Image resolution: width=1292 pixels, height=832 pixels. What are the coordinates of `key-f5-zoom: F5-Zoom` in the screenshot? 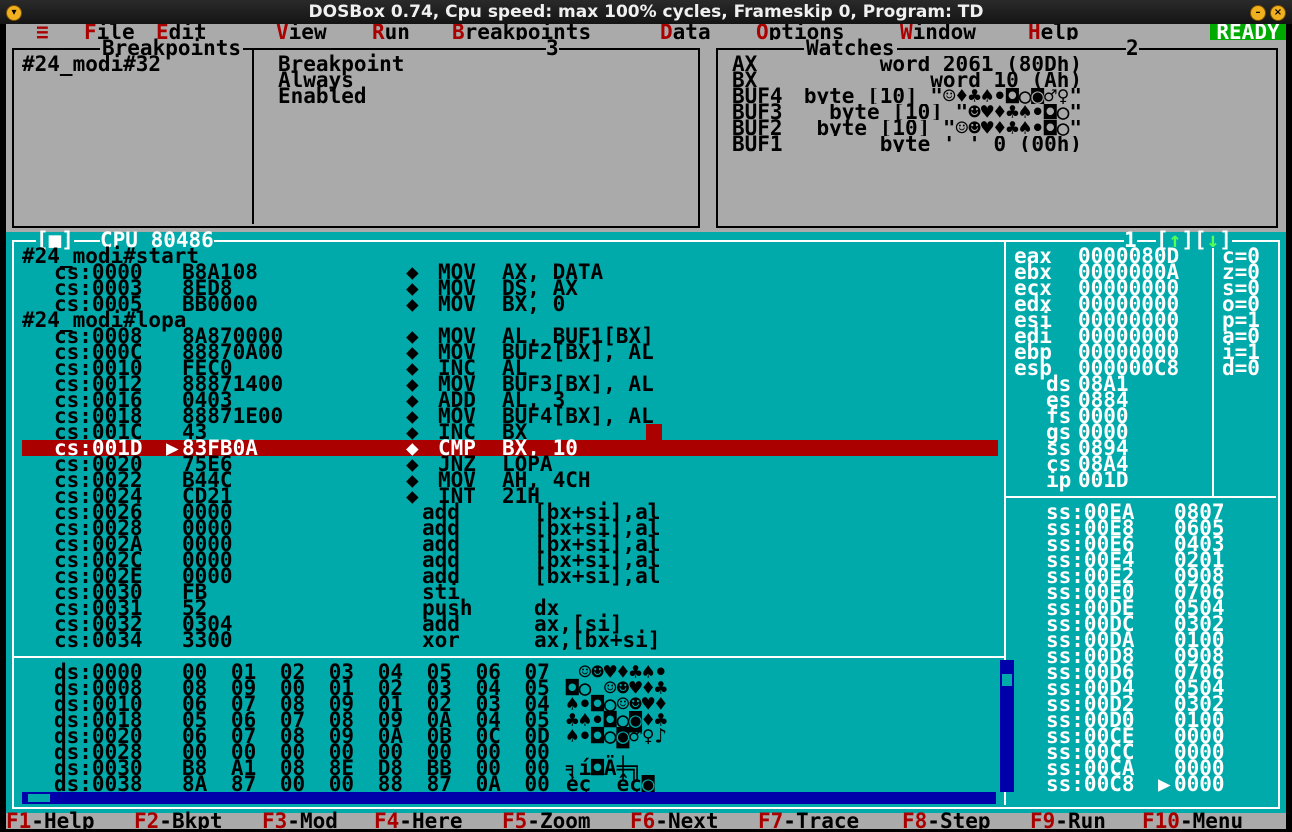 It's located at (546, 820).